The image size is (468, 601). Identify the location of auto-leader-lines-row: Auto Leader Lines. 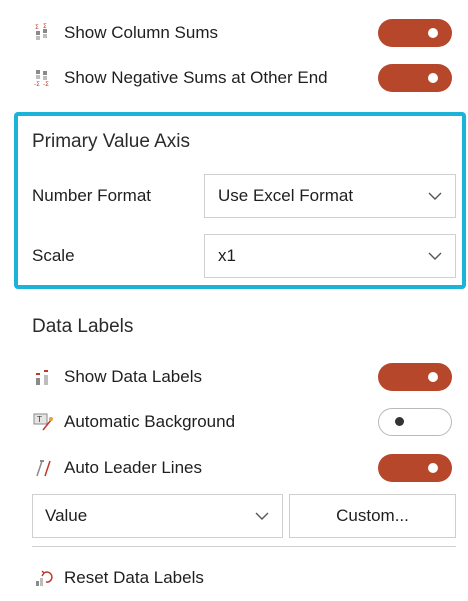
(234, 468).